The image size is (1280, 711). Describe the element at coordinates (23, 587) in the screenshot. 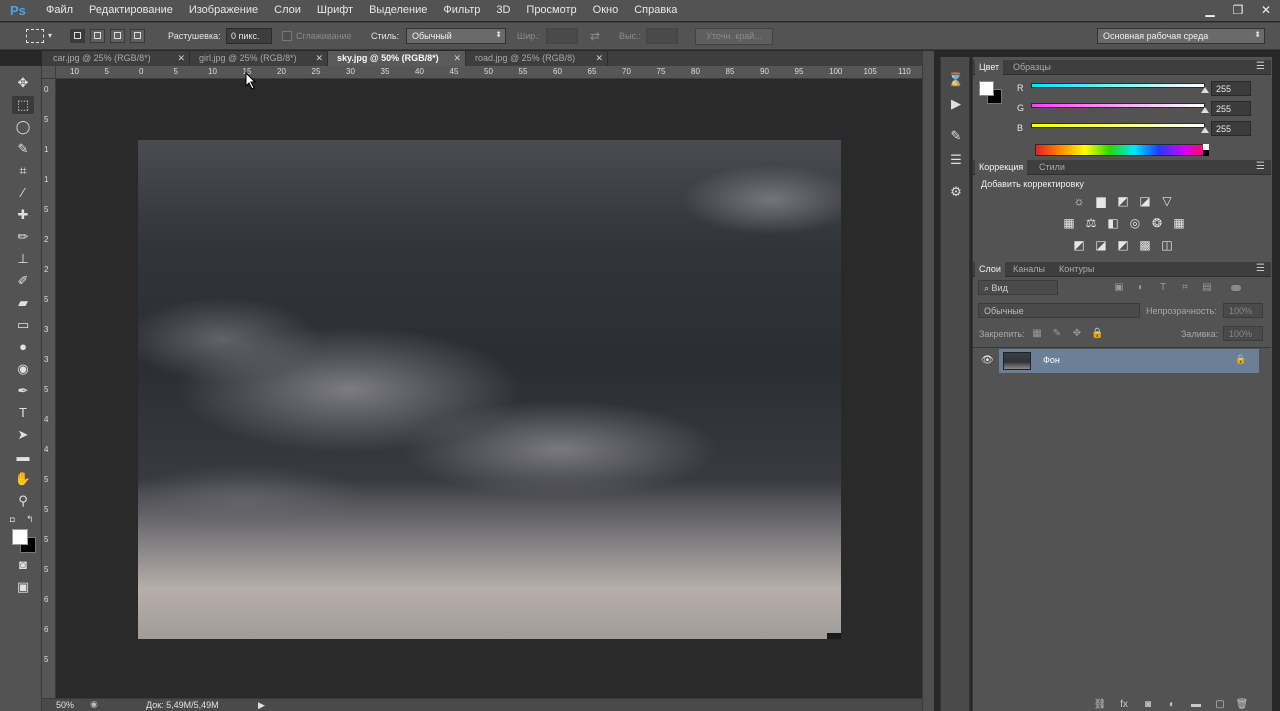

I see `screen-mode-icon: ▣` at that location.